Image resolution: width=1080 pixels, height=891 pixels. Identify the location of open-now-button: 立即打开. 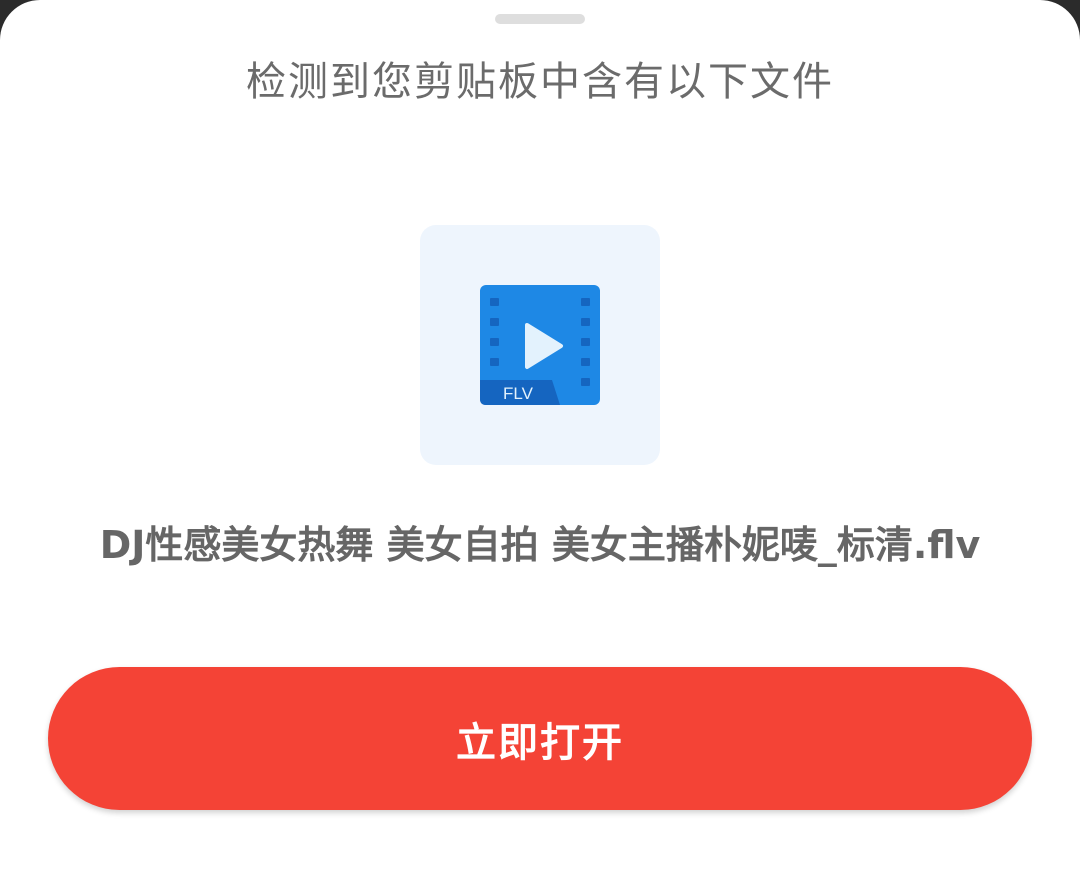
(540, 738).